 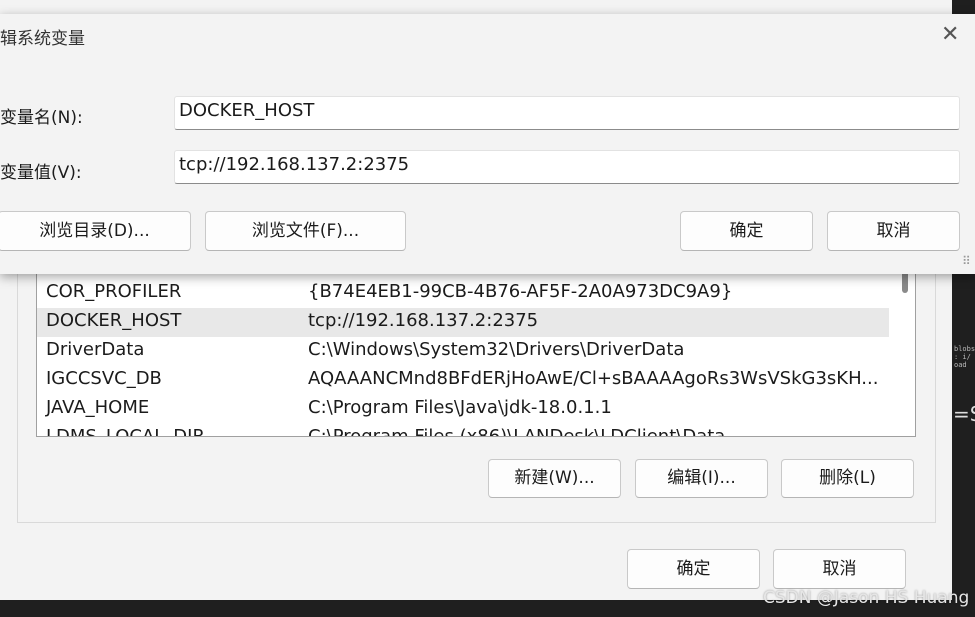 I want to click on variable-value: C:\Windows\System32\Drivers\DriverData, so click(x=496, y=349).